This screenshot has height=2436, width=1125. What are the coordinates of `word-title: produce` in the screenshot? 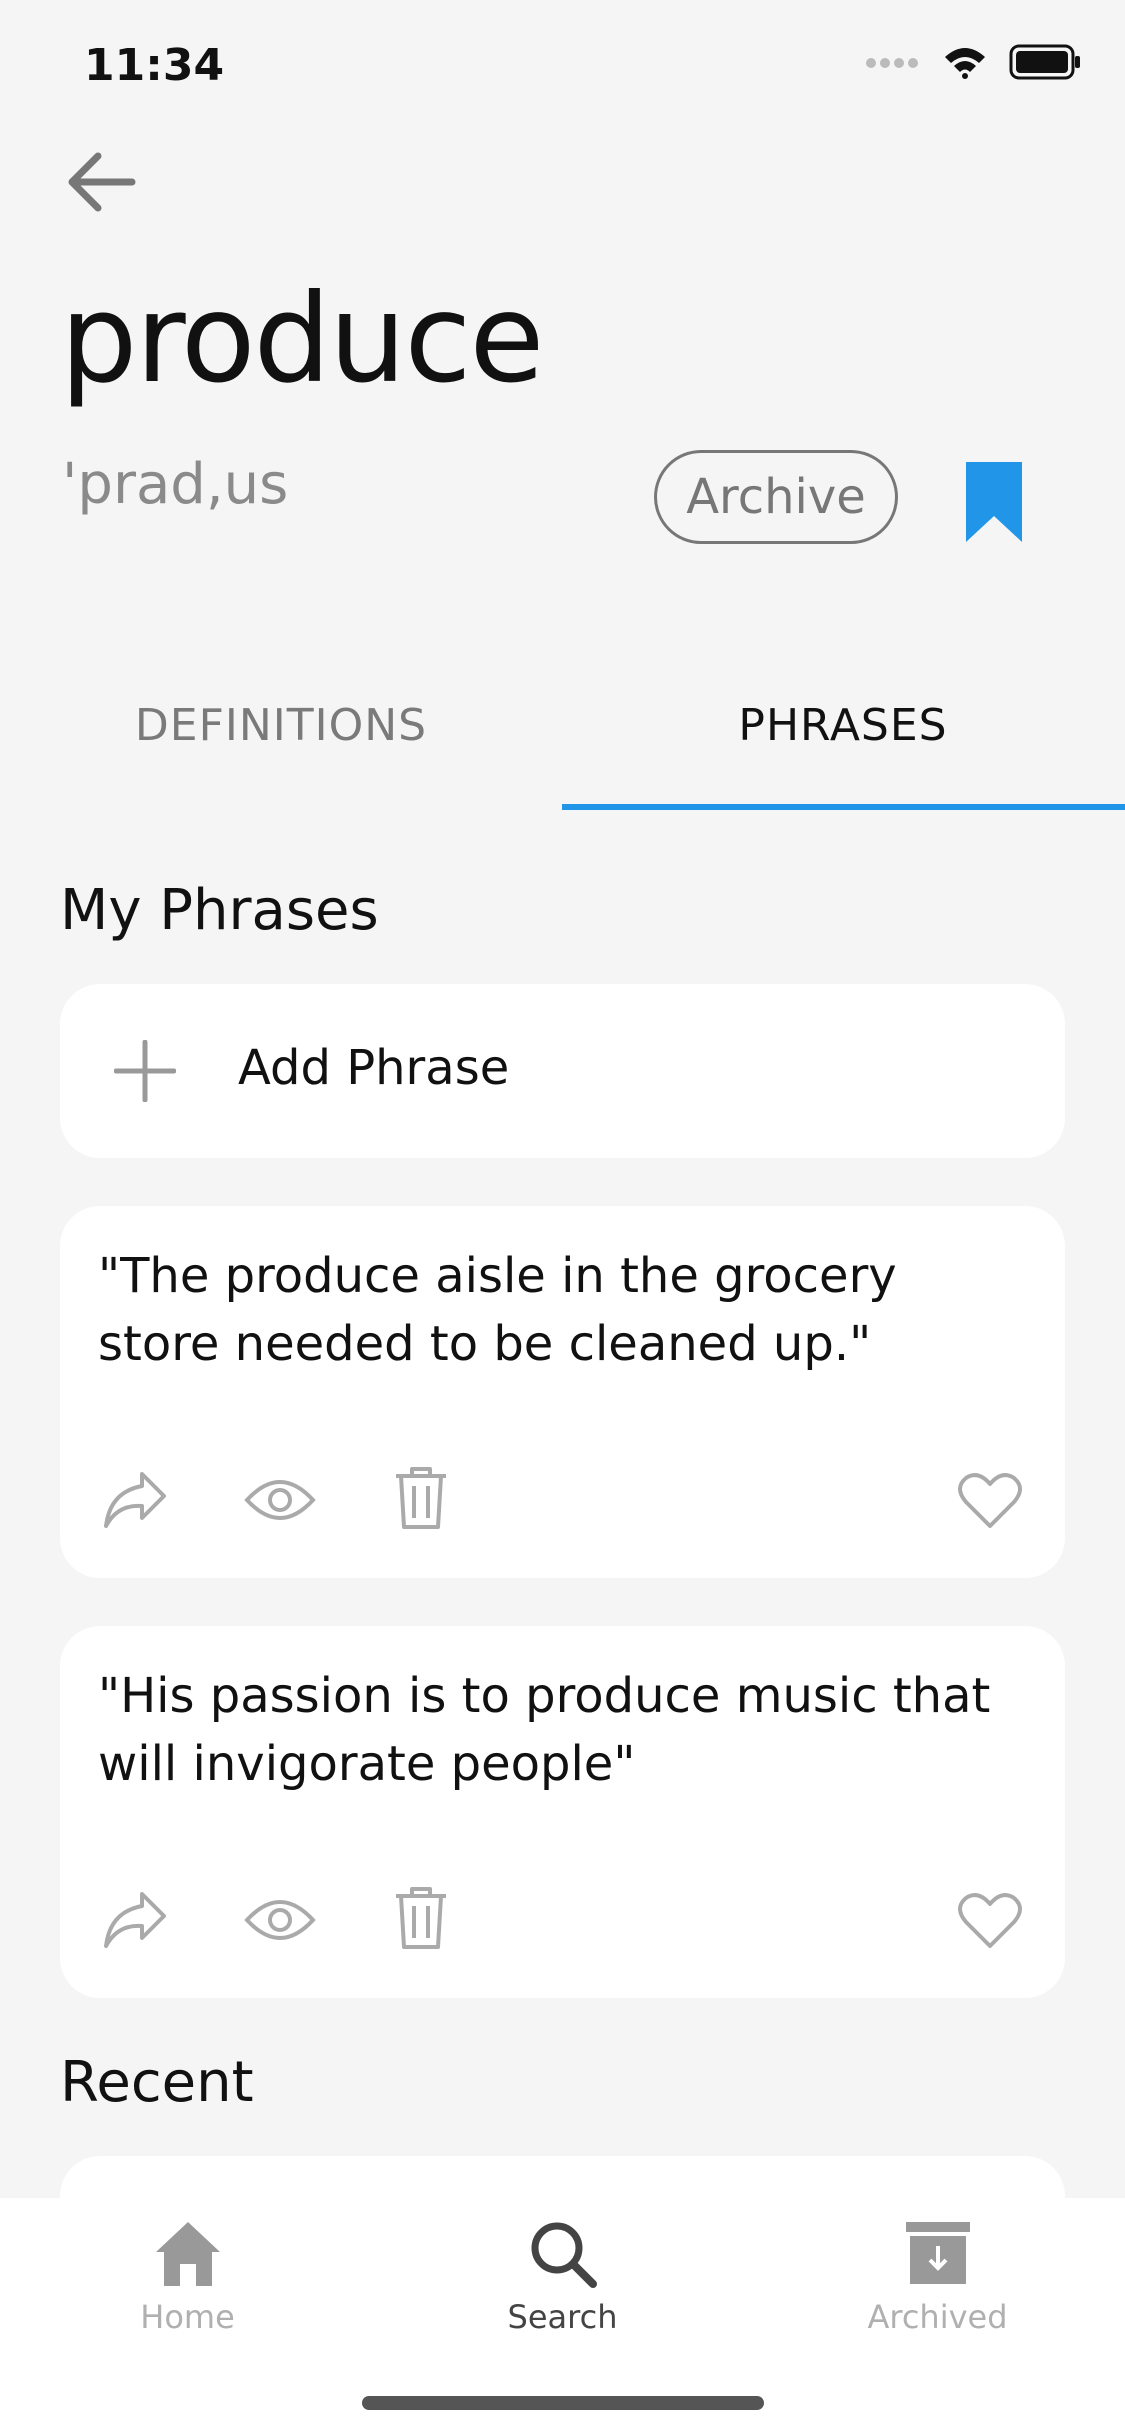 It's located at (302, 339).